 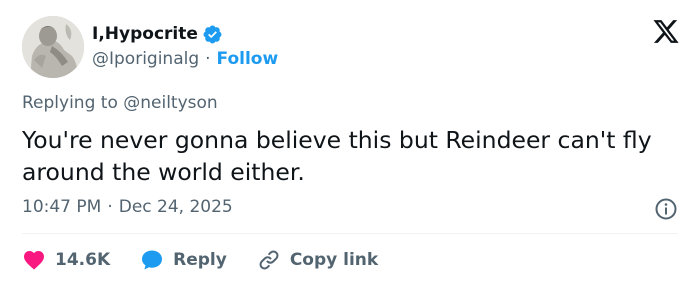 What do you see at coordinates (34, 260) in the screenshot?
I see `heart-icon` at bounding box center [34, 260].